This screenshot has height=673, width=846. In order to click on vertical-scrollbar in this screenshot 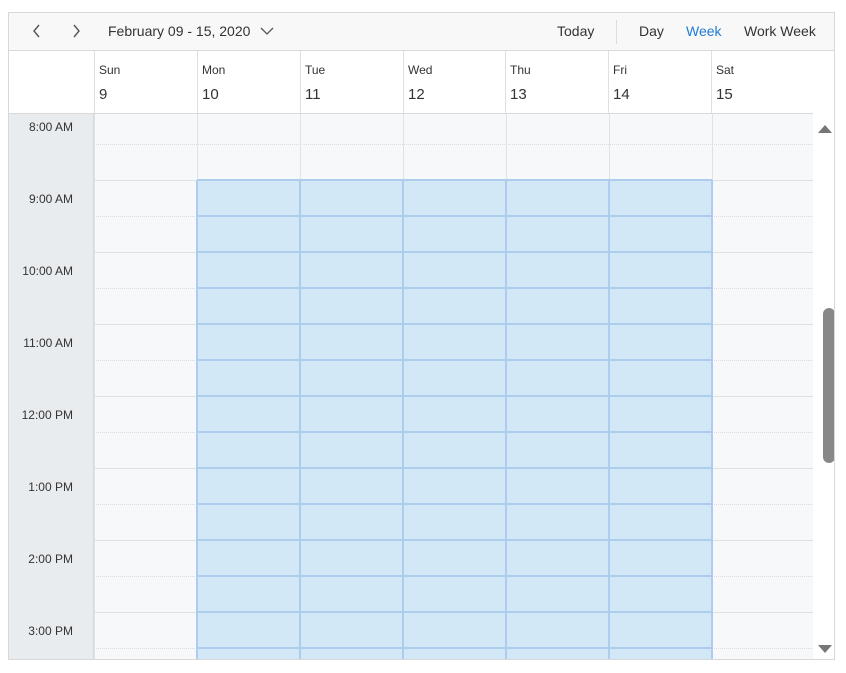, I will do `click(823, 386)`.